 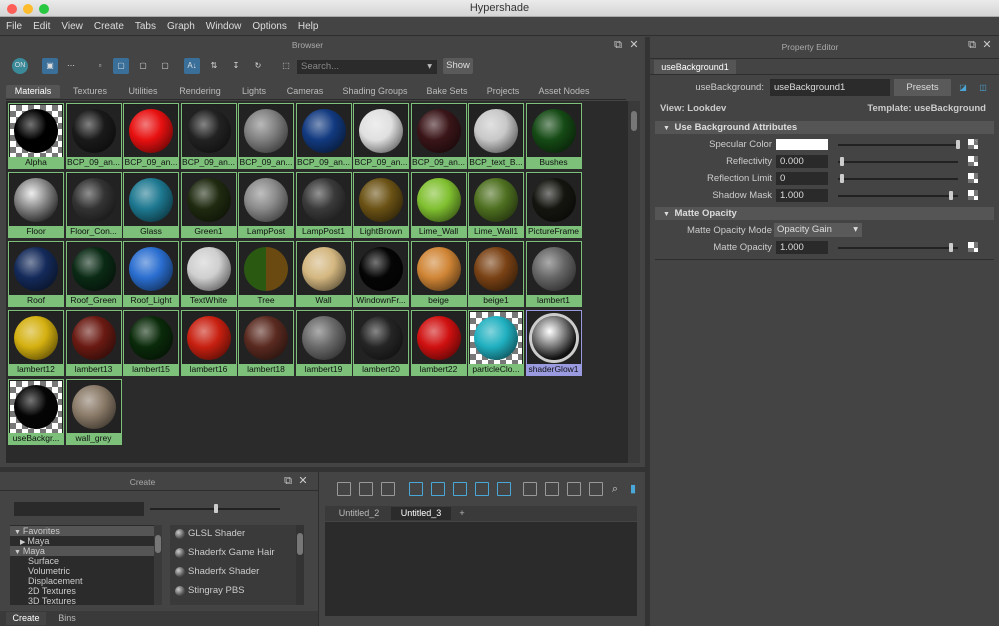 I want to click on material-swatch: PictureFrame, so click(x=553, y=205).